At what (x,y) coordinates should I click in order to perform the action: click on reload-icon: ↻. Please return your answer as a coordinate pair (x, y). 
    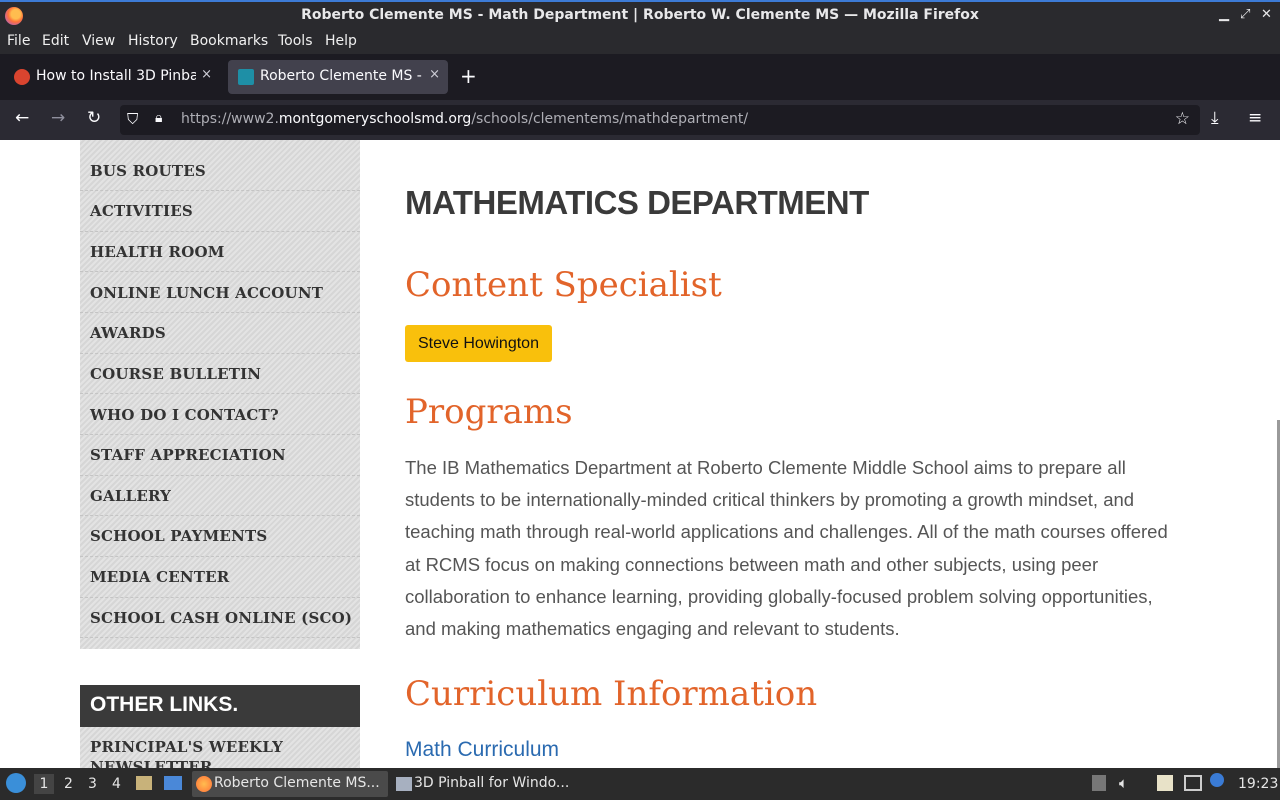
    Looking at the image, I should click on (94, 118).